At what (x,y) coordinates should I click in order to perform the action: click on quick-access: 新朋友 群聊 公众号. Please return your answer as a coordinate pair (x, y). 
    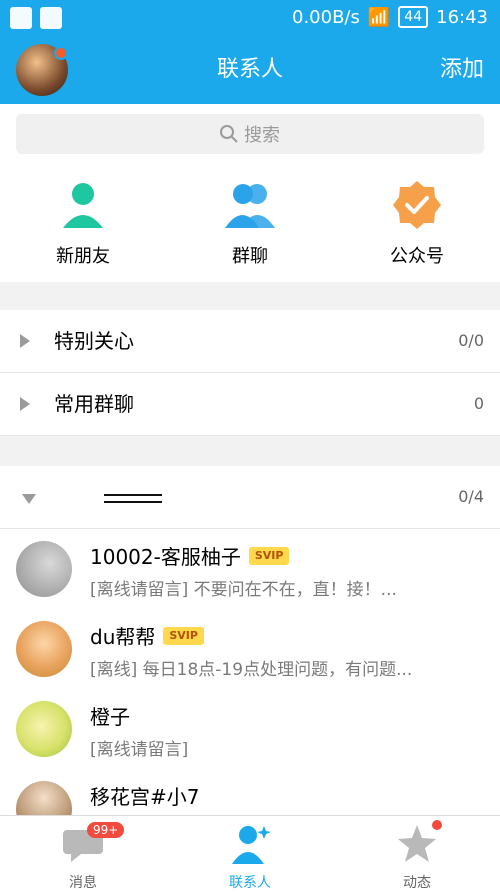
    Looking at the image, I should click on (250, 224).